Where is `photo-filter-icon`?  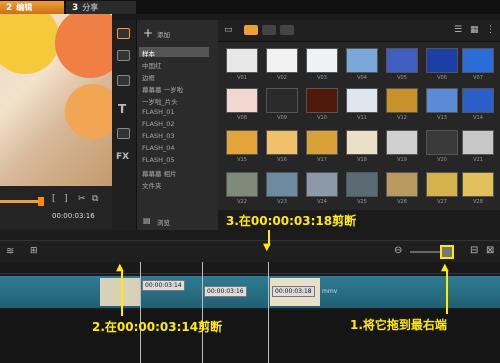
photo-filter-icon is located at coordinates (269, 30).